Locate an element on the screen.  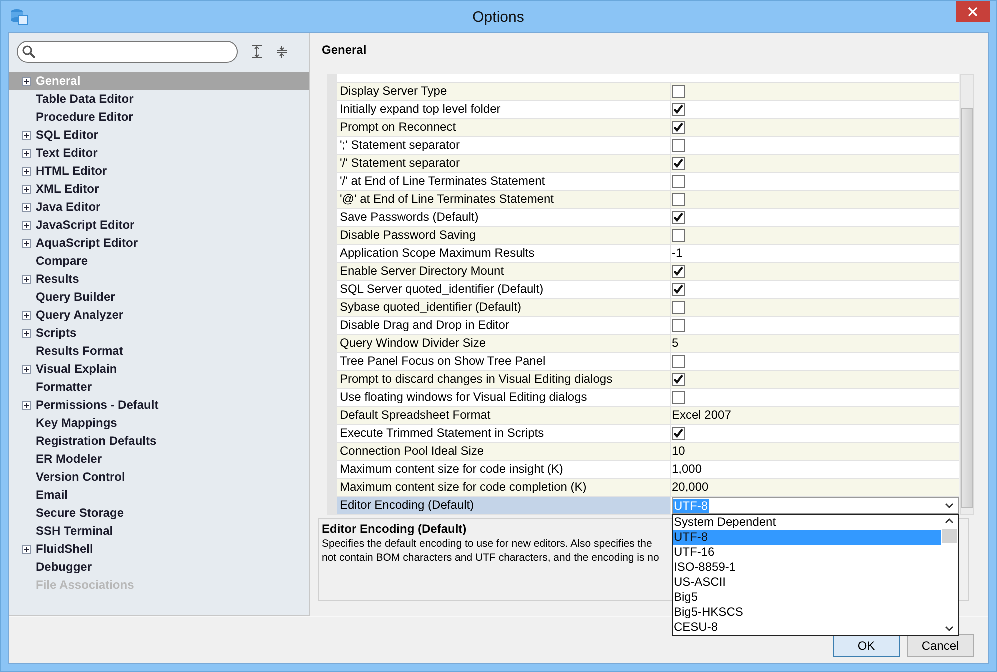
dropdown-option: US-ASCII is located at coordinates (807, 582).